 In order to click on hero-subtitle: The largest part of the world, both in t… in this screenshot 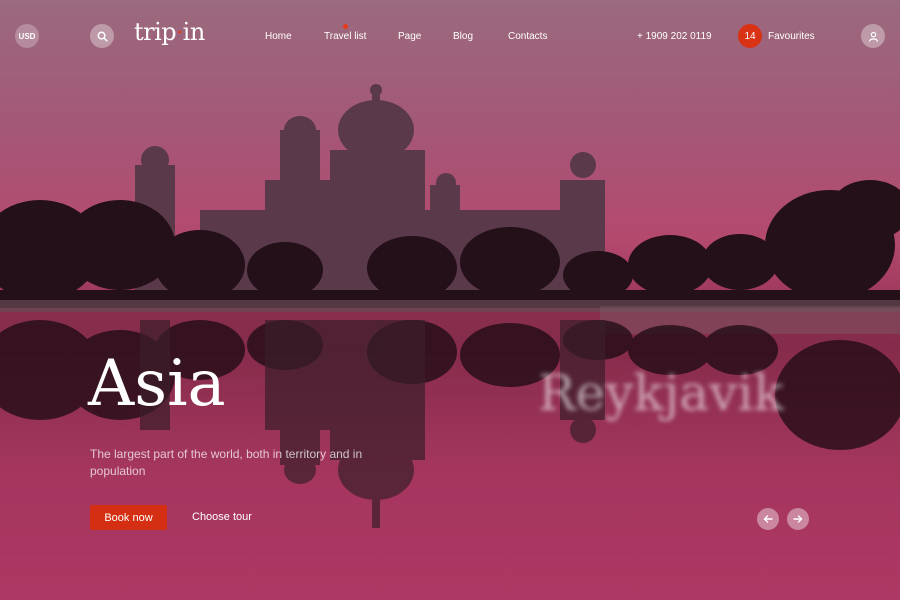, I will do `click(226, 462)`.